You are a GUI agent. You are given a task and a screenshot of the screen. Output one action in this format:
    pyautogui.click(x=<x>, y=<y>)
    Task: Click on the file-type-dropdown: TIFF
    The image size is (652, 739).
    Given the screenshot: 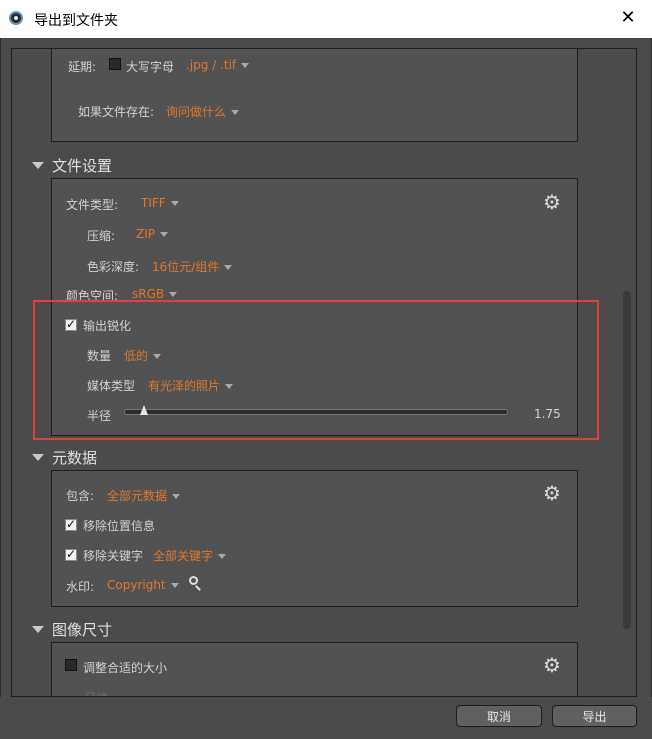 What is the action you would take?
    pyautogui.click(x=160, y=203)
    